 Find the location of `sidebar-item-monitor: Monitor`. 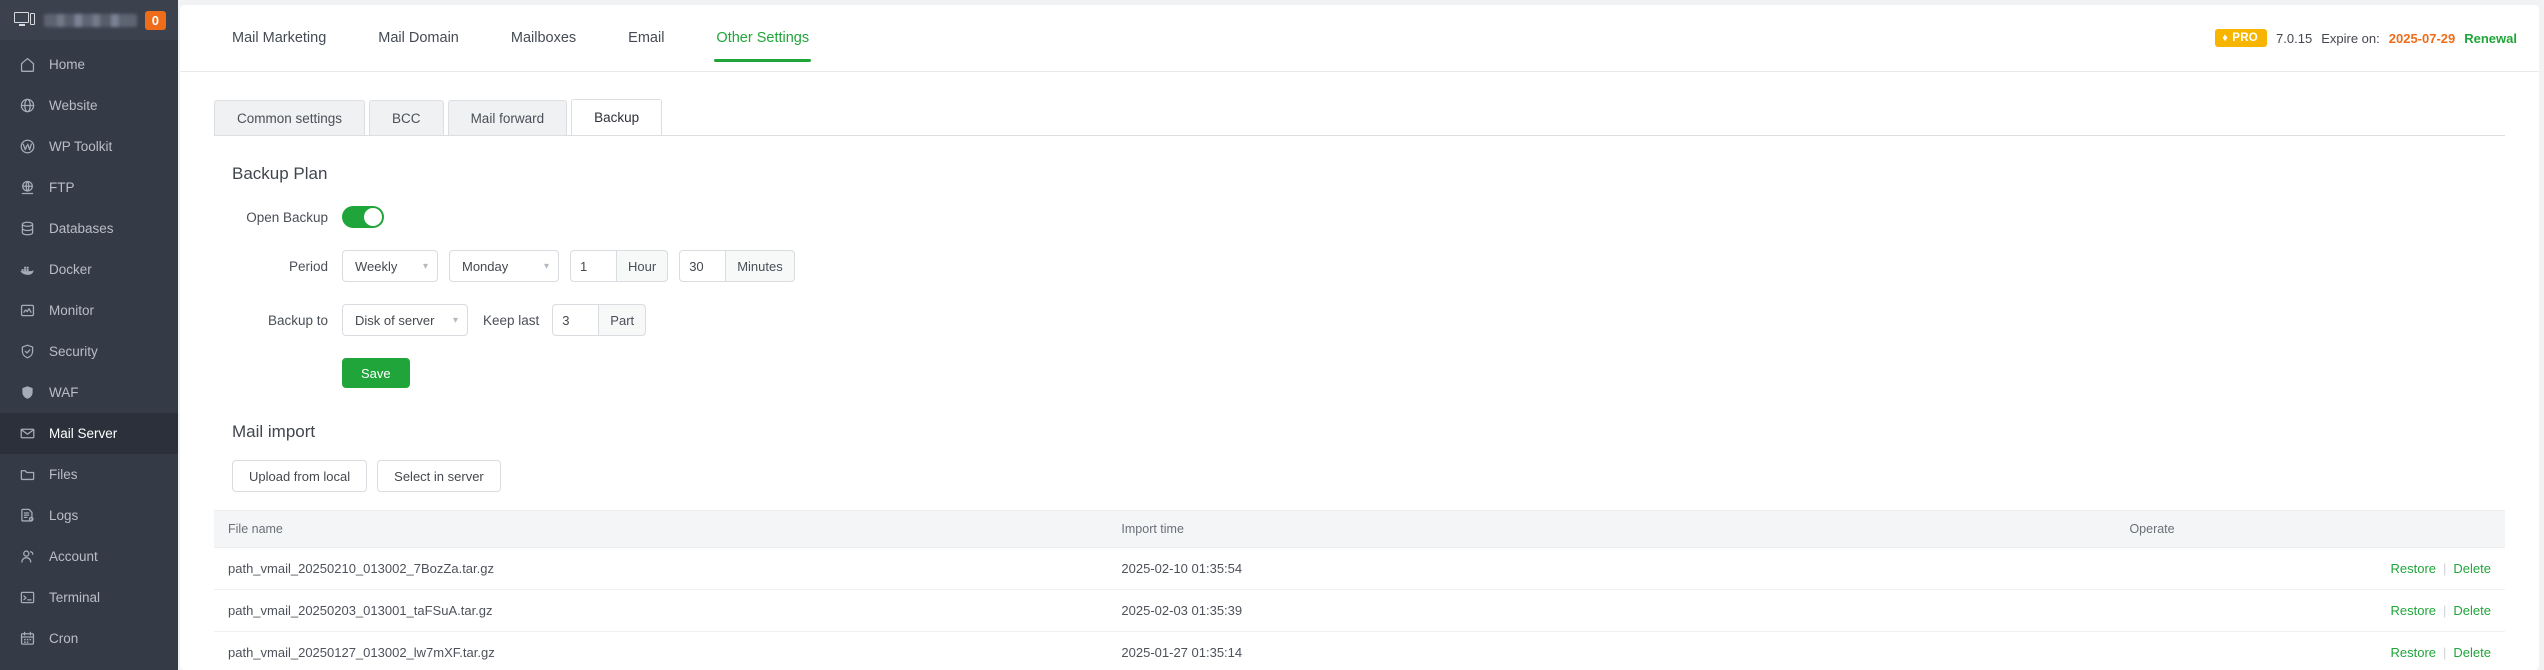

sidebar-item-monitor: Monitor is located at coordinates (89, 310).